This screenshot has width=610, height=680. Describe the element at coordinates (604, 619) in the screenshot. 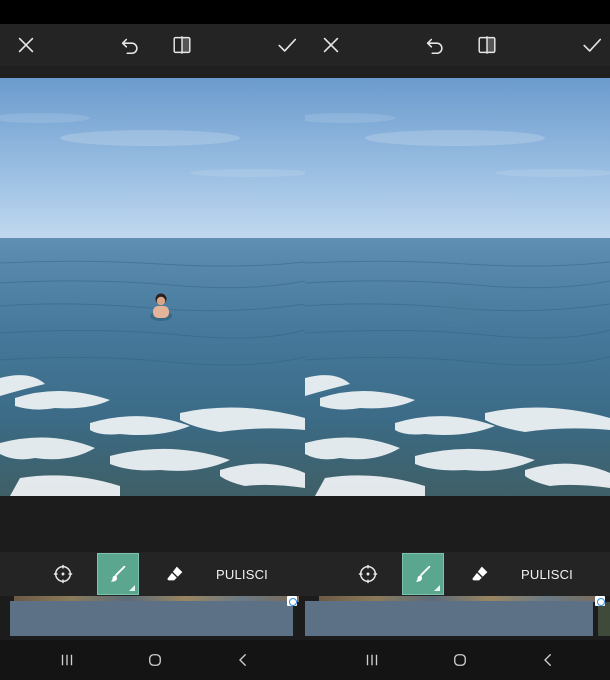

I see `ad-side-image` at that location.